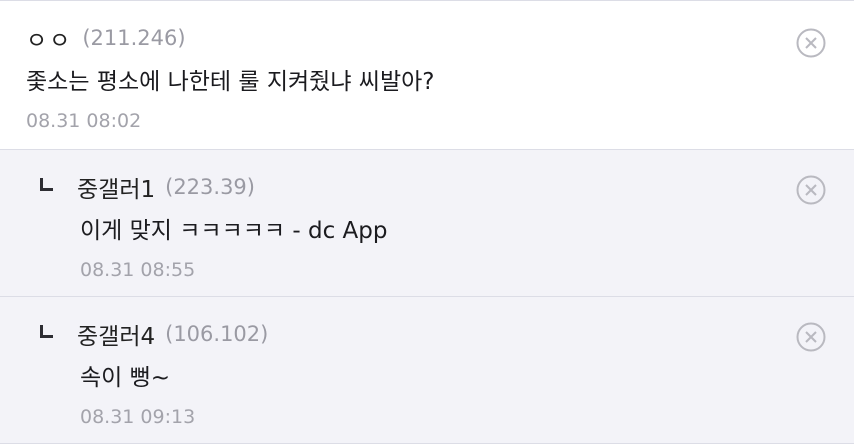 Image resolution: width=854 pixels, height=447 pixels. Describe the element at coordinates (138, 417) in the screenshot. I see `reply-time: 08.31 09:13` at that location.